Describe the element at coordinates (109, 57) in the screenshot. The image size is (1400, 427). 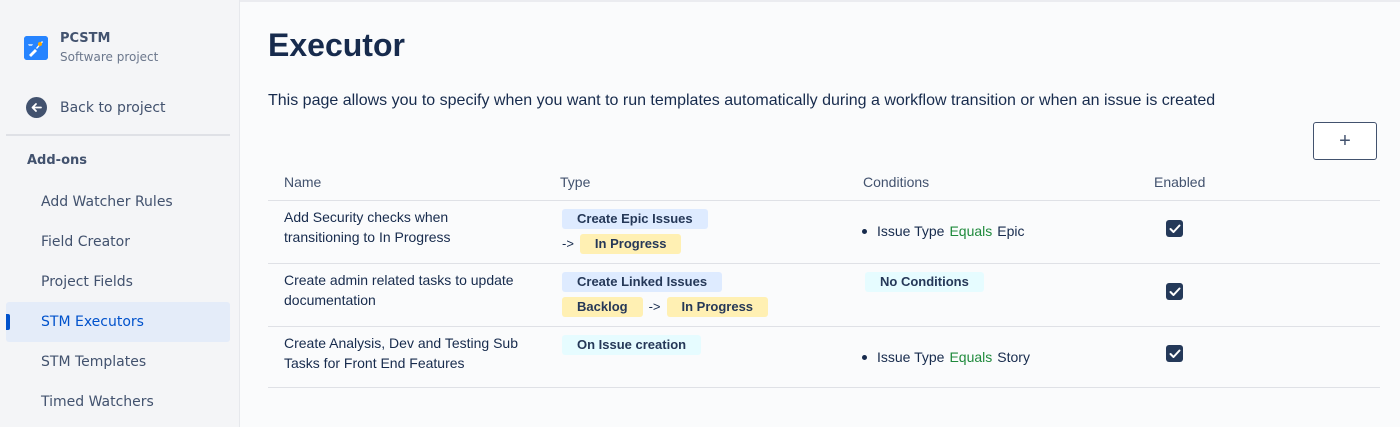
I see `project-type: Software project` at that location.